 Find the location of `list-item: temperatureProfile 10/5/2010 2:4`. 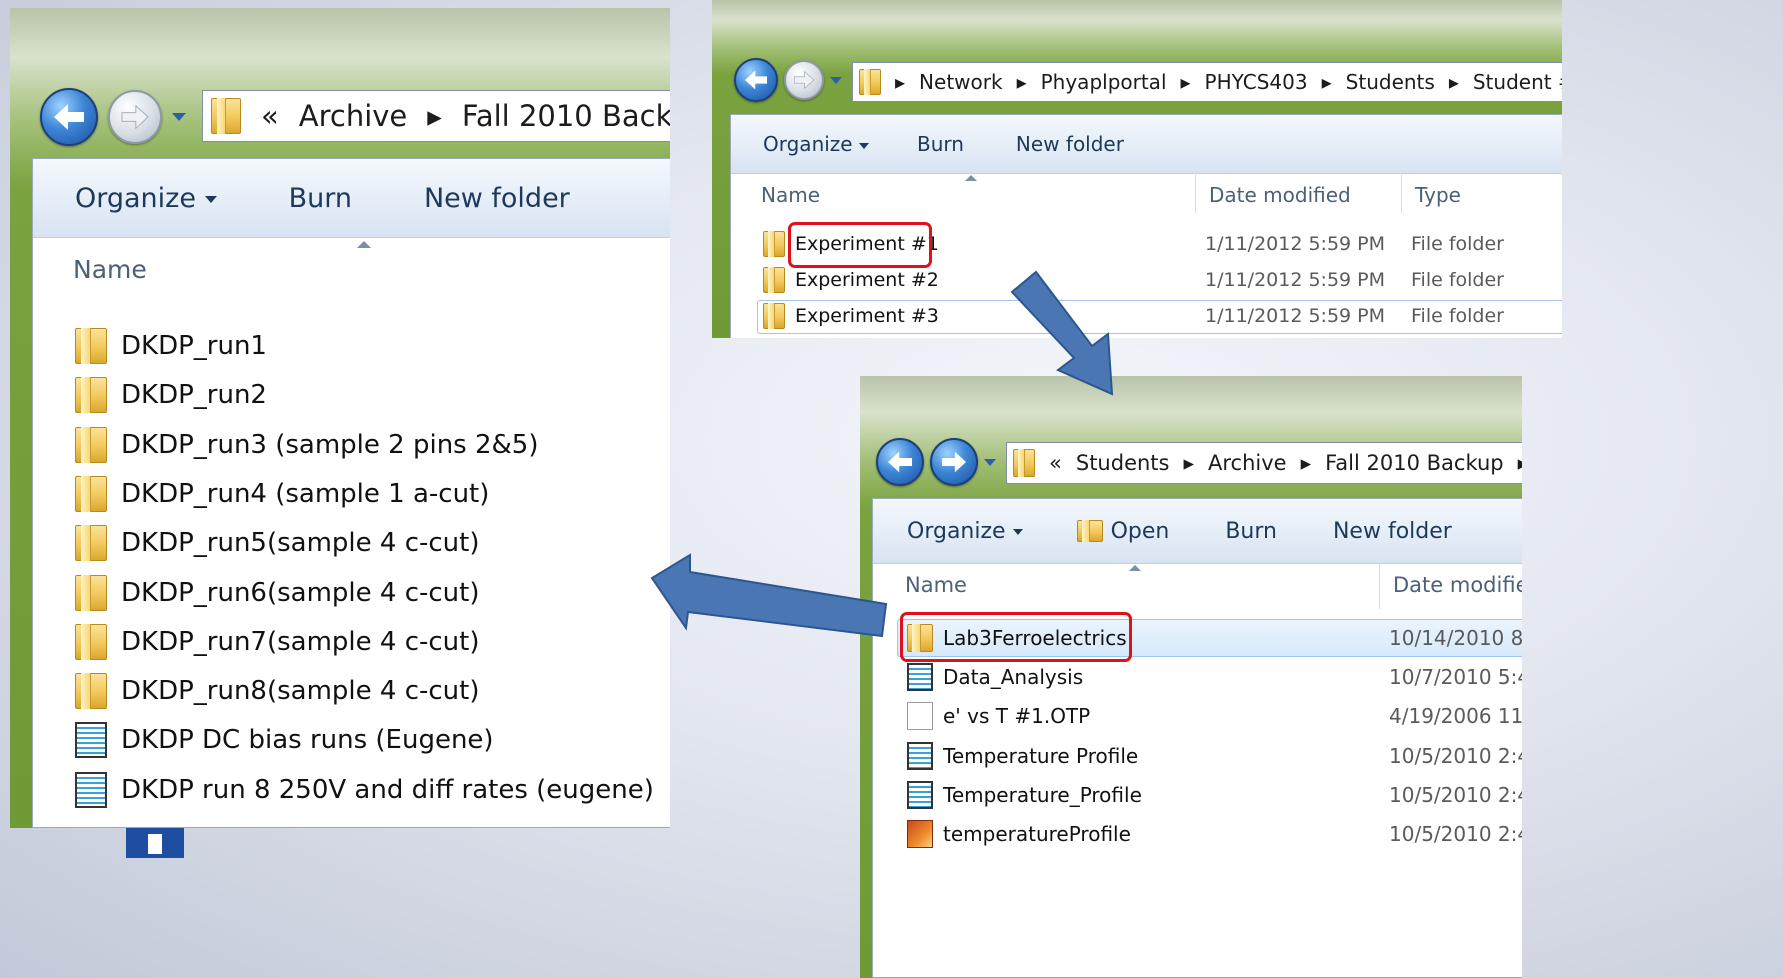

list-item: temperatureProfile 10/5/2010 2:4 is located at coordinates (1197, 834).